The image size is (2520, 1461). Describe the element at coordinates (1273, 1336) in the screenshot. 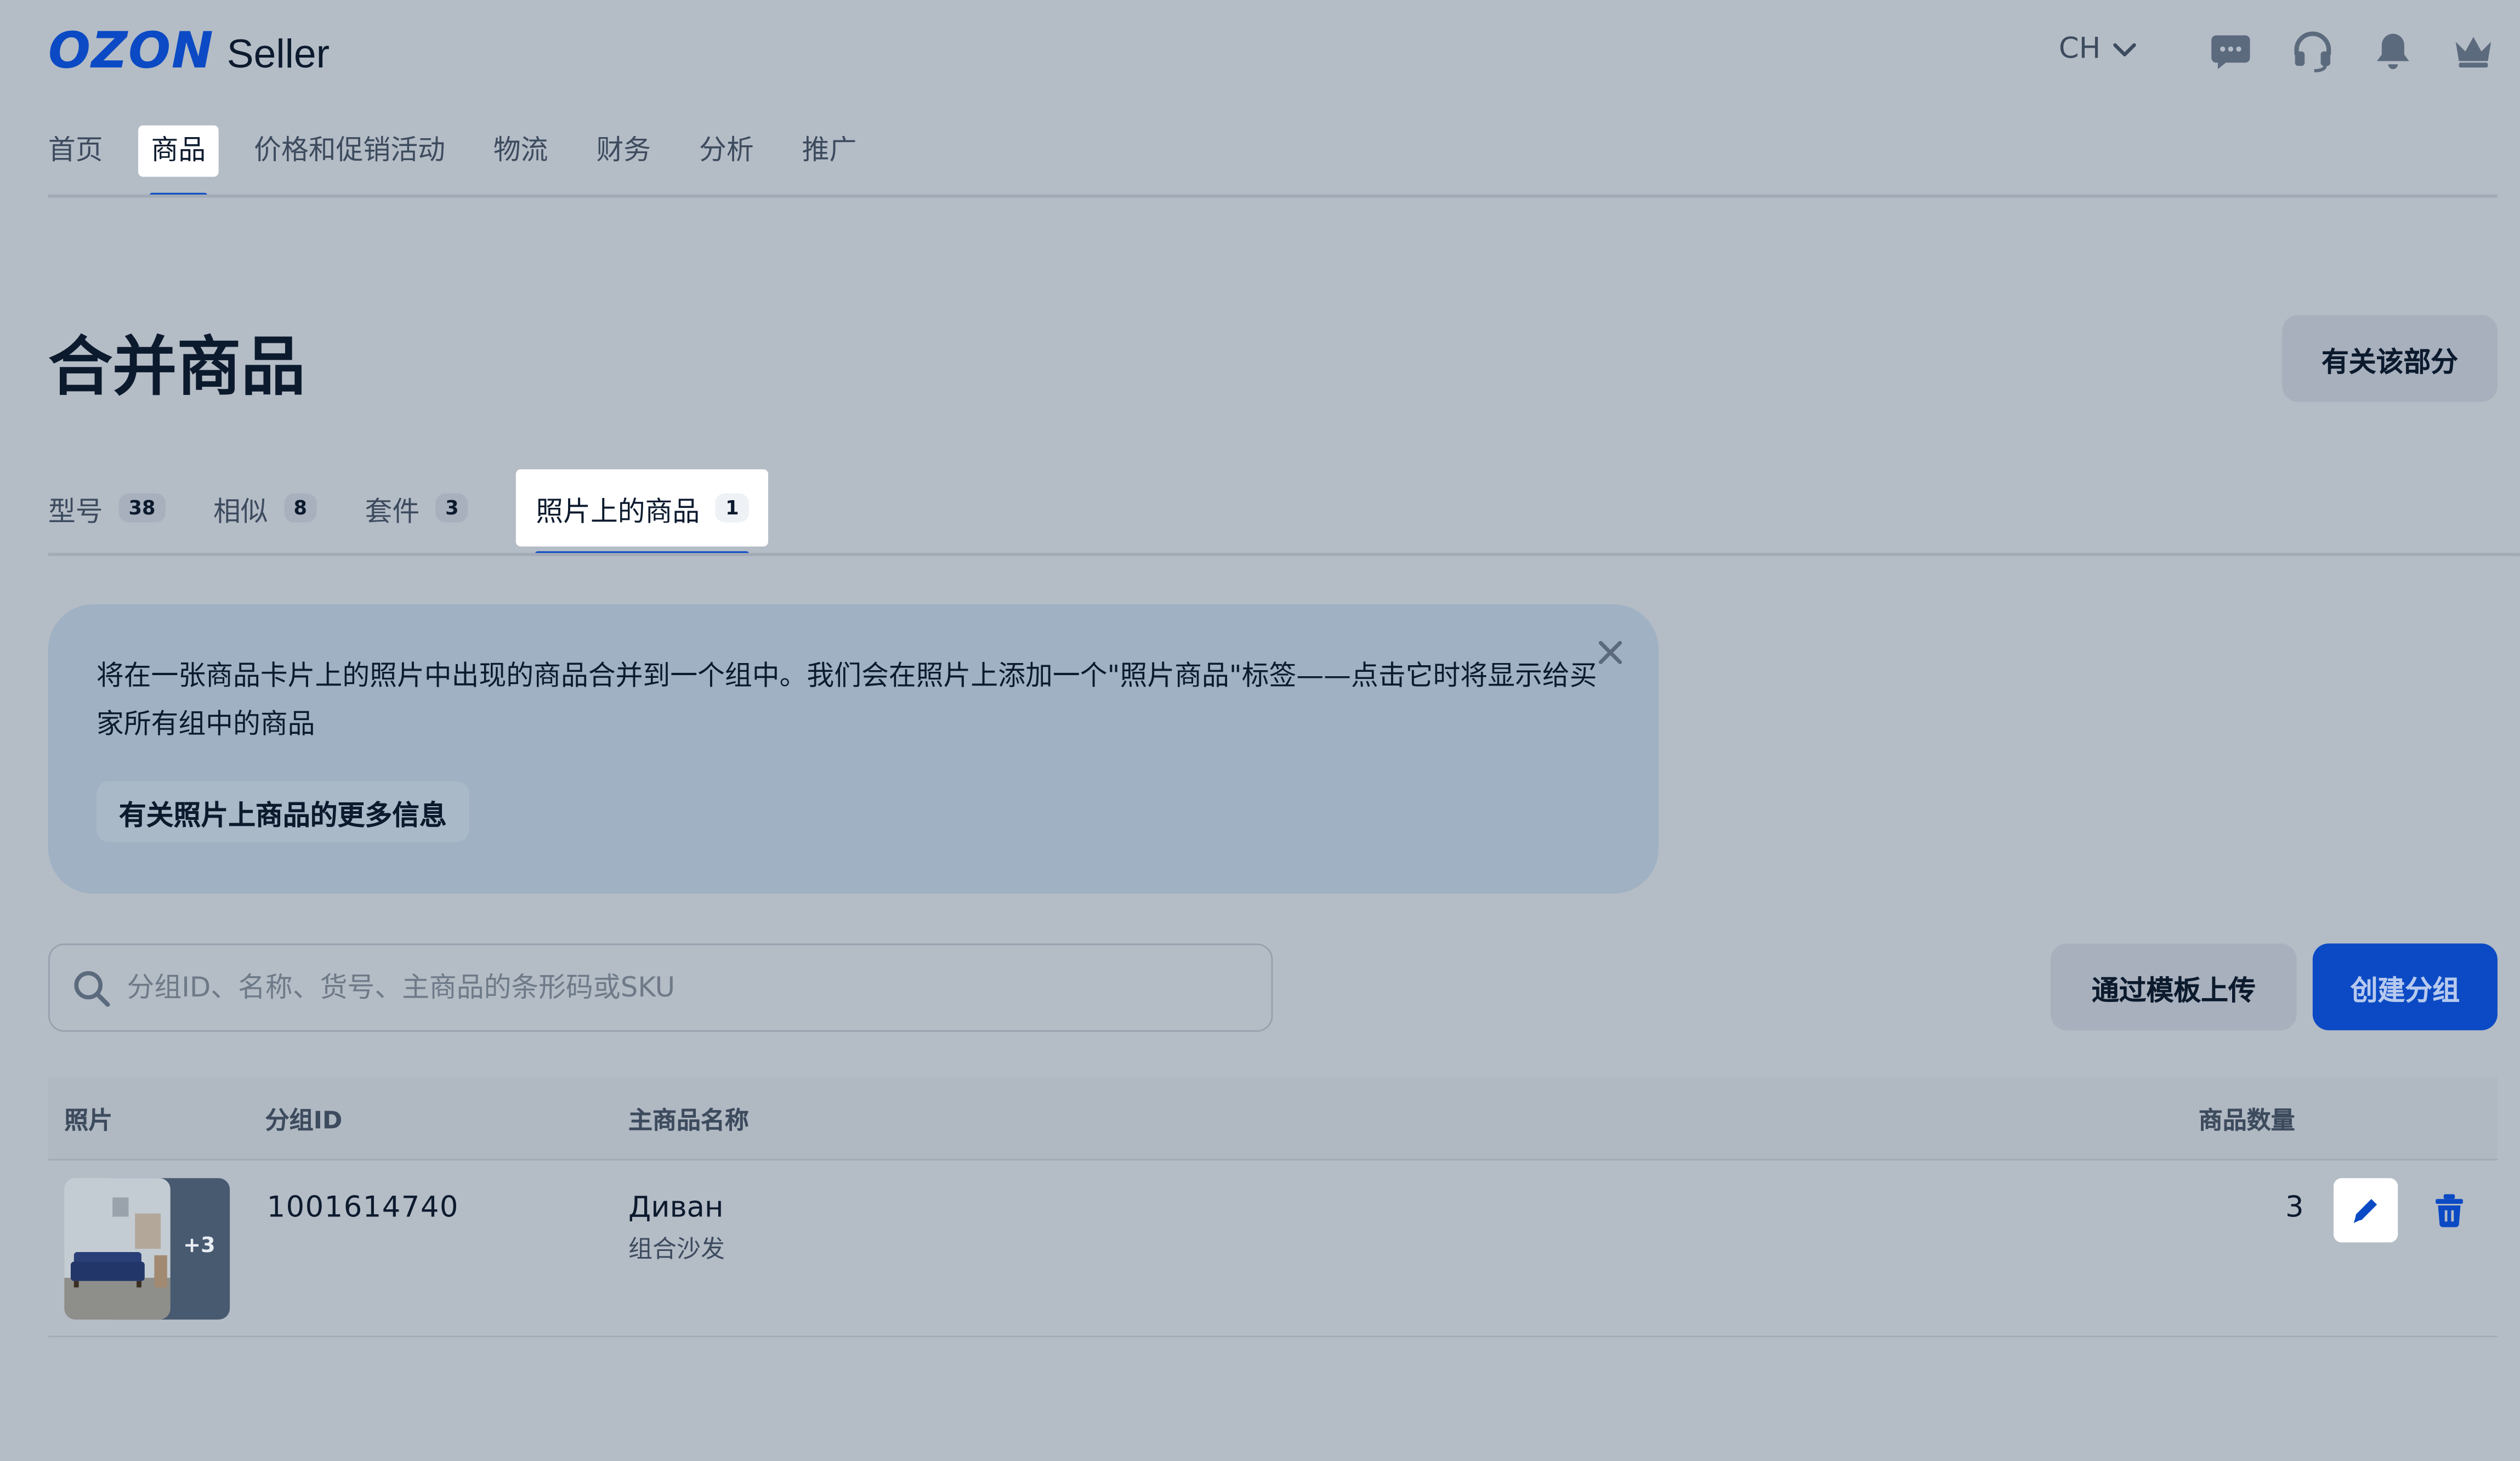

I see `table-row-divider` at that location.